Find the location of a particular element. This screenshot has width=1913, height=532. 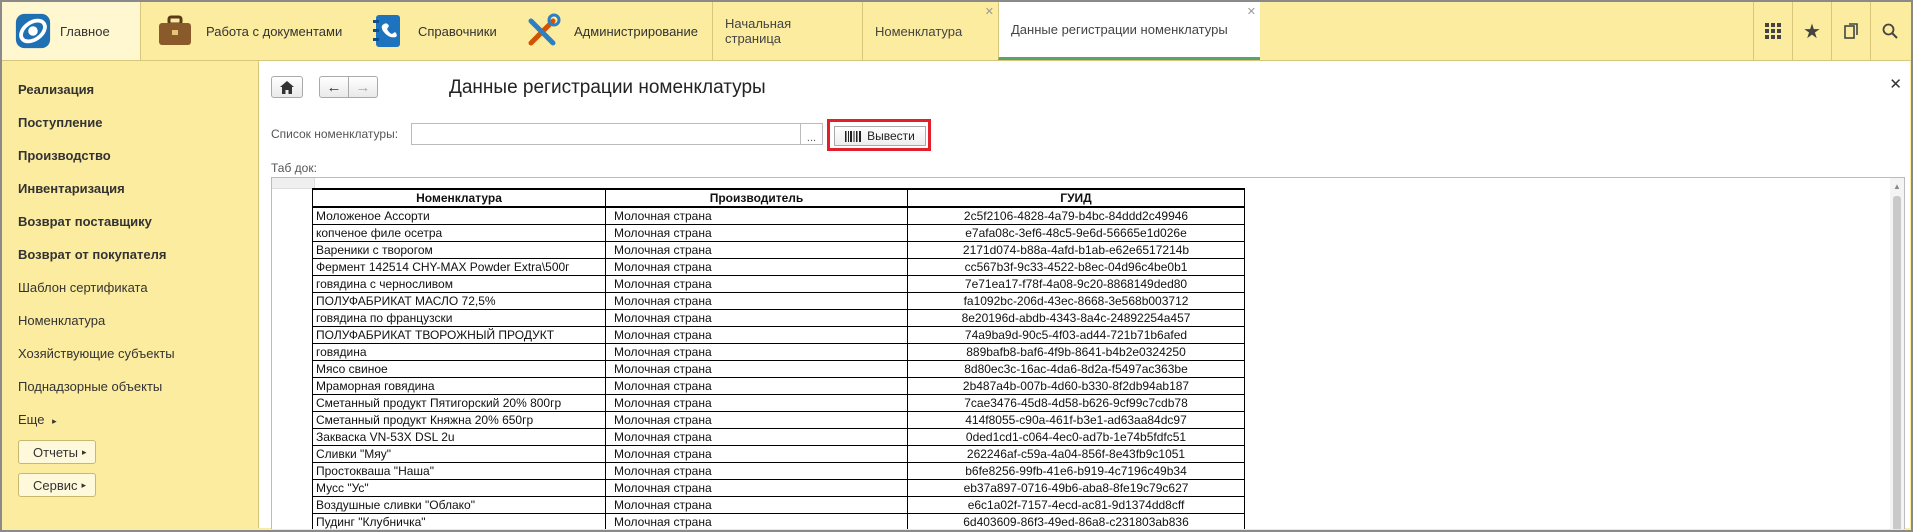

section-label: Администрирование is located at coordinates (636, 31).